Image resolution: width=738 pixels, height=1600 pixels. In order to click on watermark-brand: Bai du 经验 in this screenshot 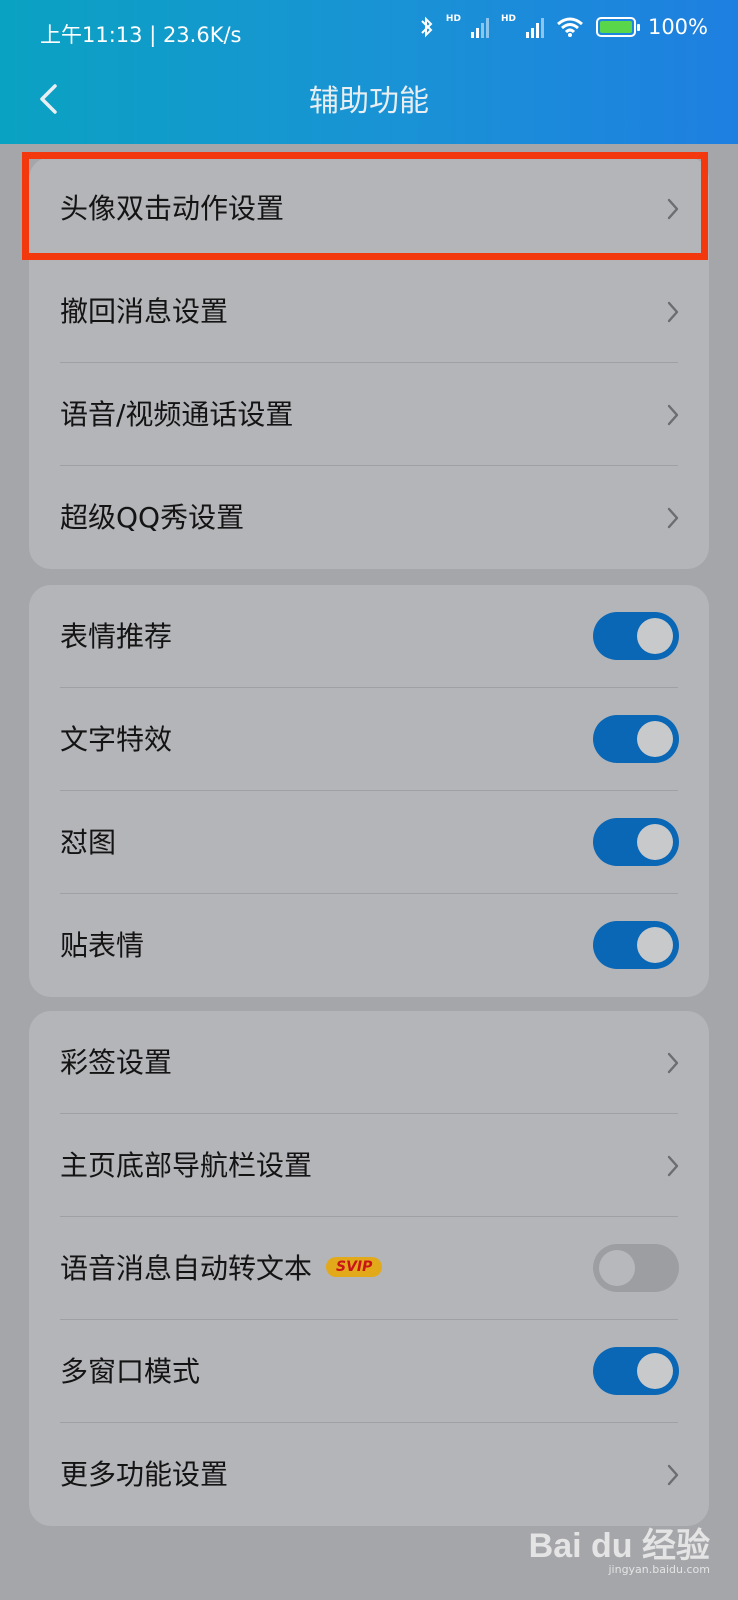, I will do `click(619, 1546)`.